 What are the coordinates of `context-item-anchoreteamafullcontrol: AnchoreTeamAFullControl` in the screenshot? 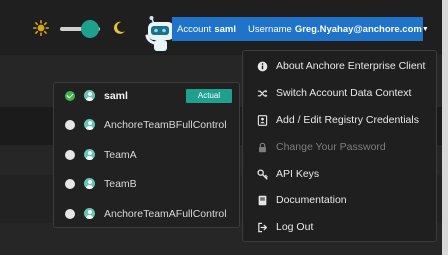 It's located at (146, 214).